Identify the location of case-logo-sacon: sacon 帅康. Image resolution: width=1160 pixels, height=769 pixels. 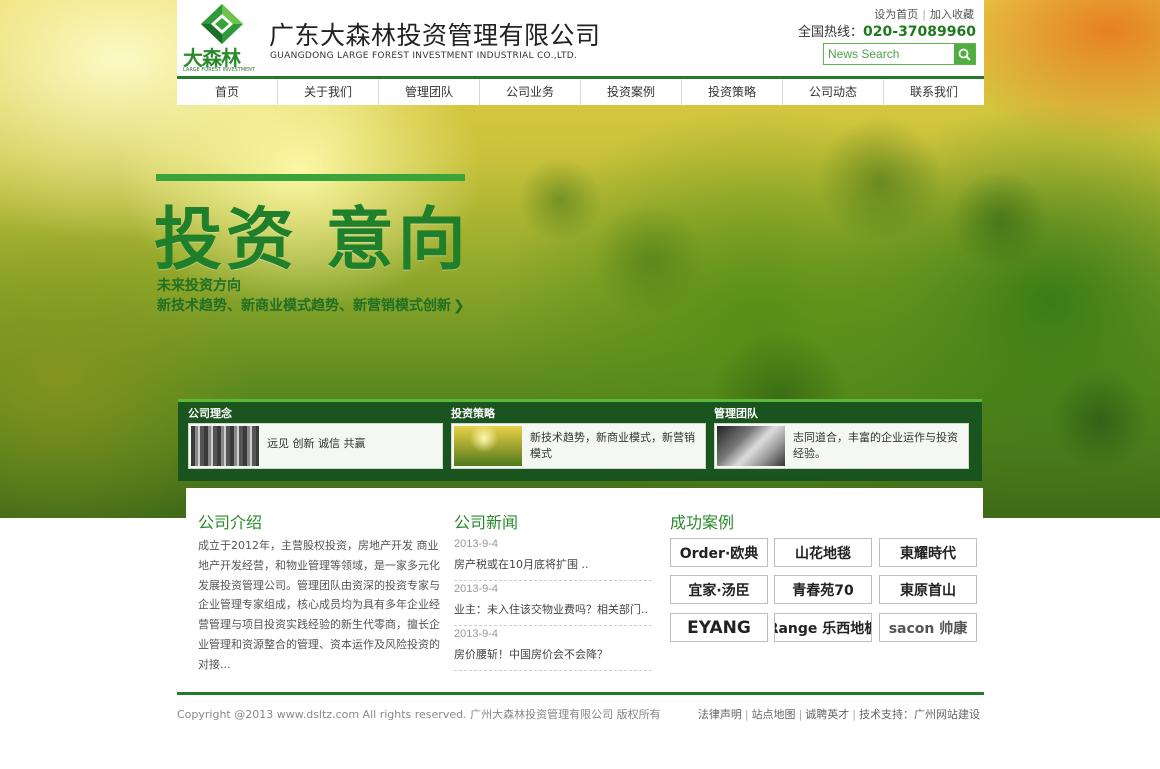
(928, 627).